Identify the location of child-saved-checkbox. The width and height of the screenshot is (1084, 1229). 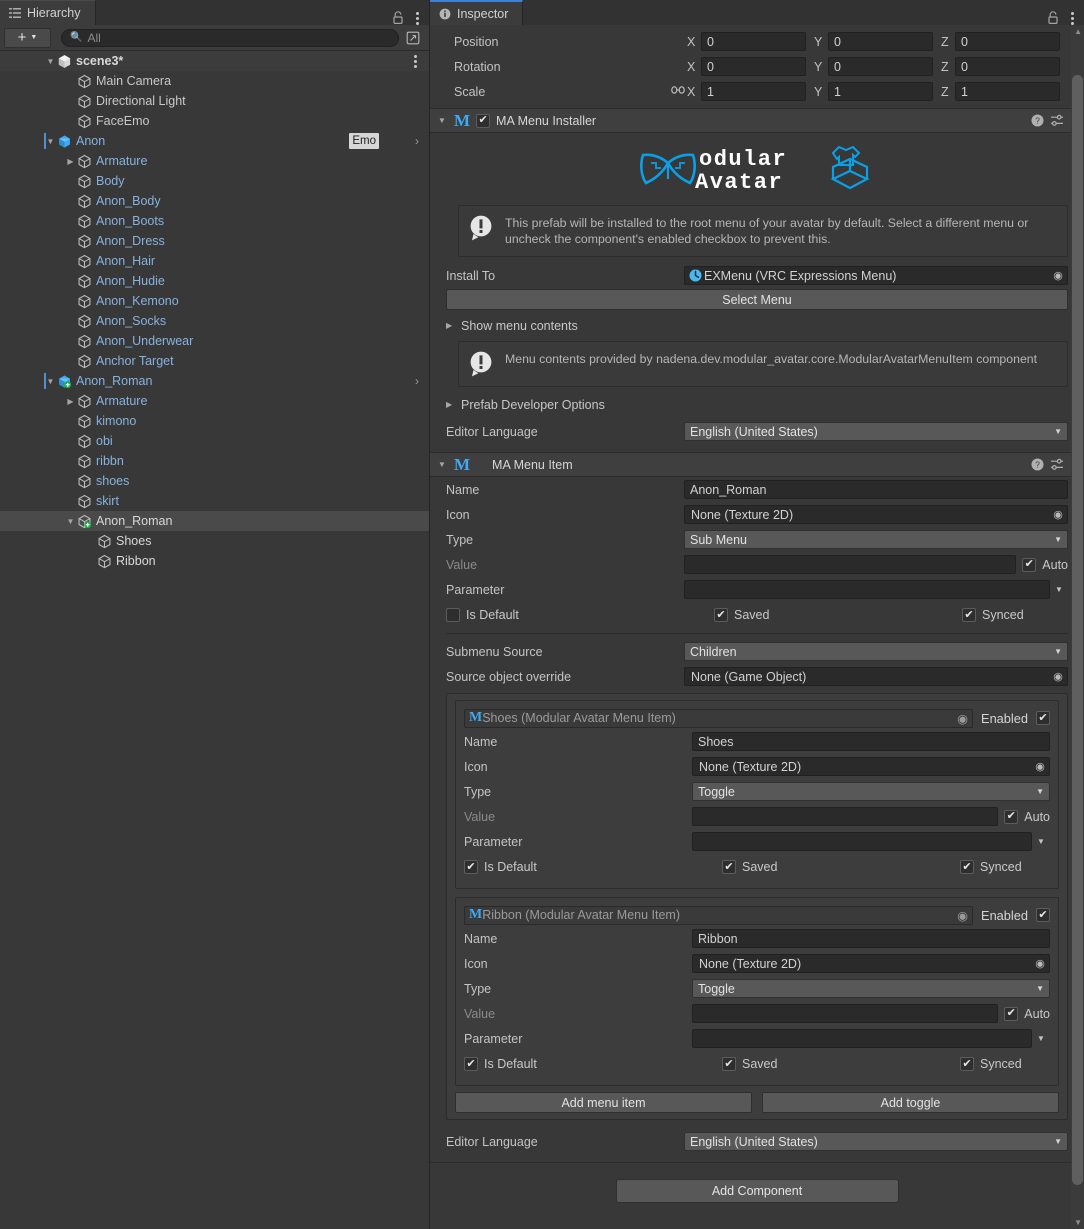
(729, 1064).